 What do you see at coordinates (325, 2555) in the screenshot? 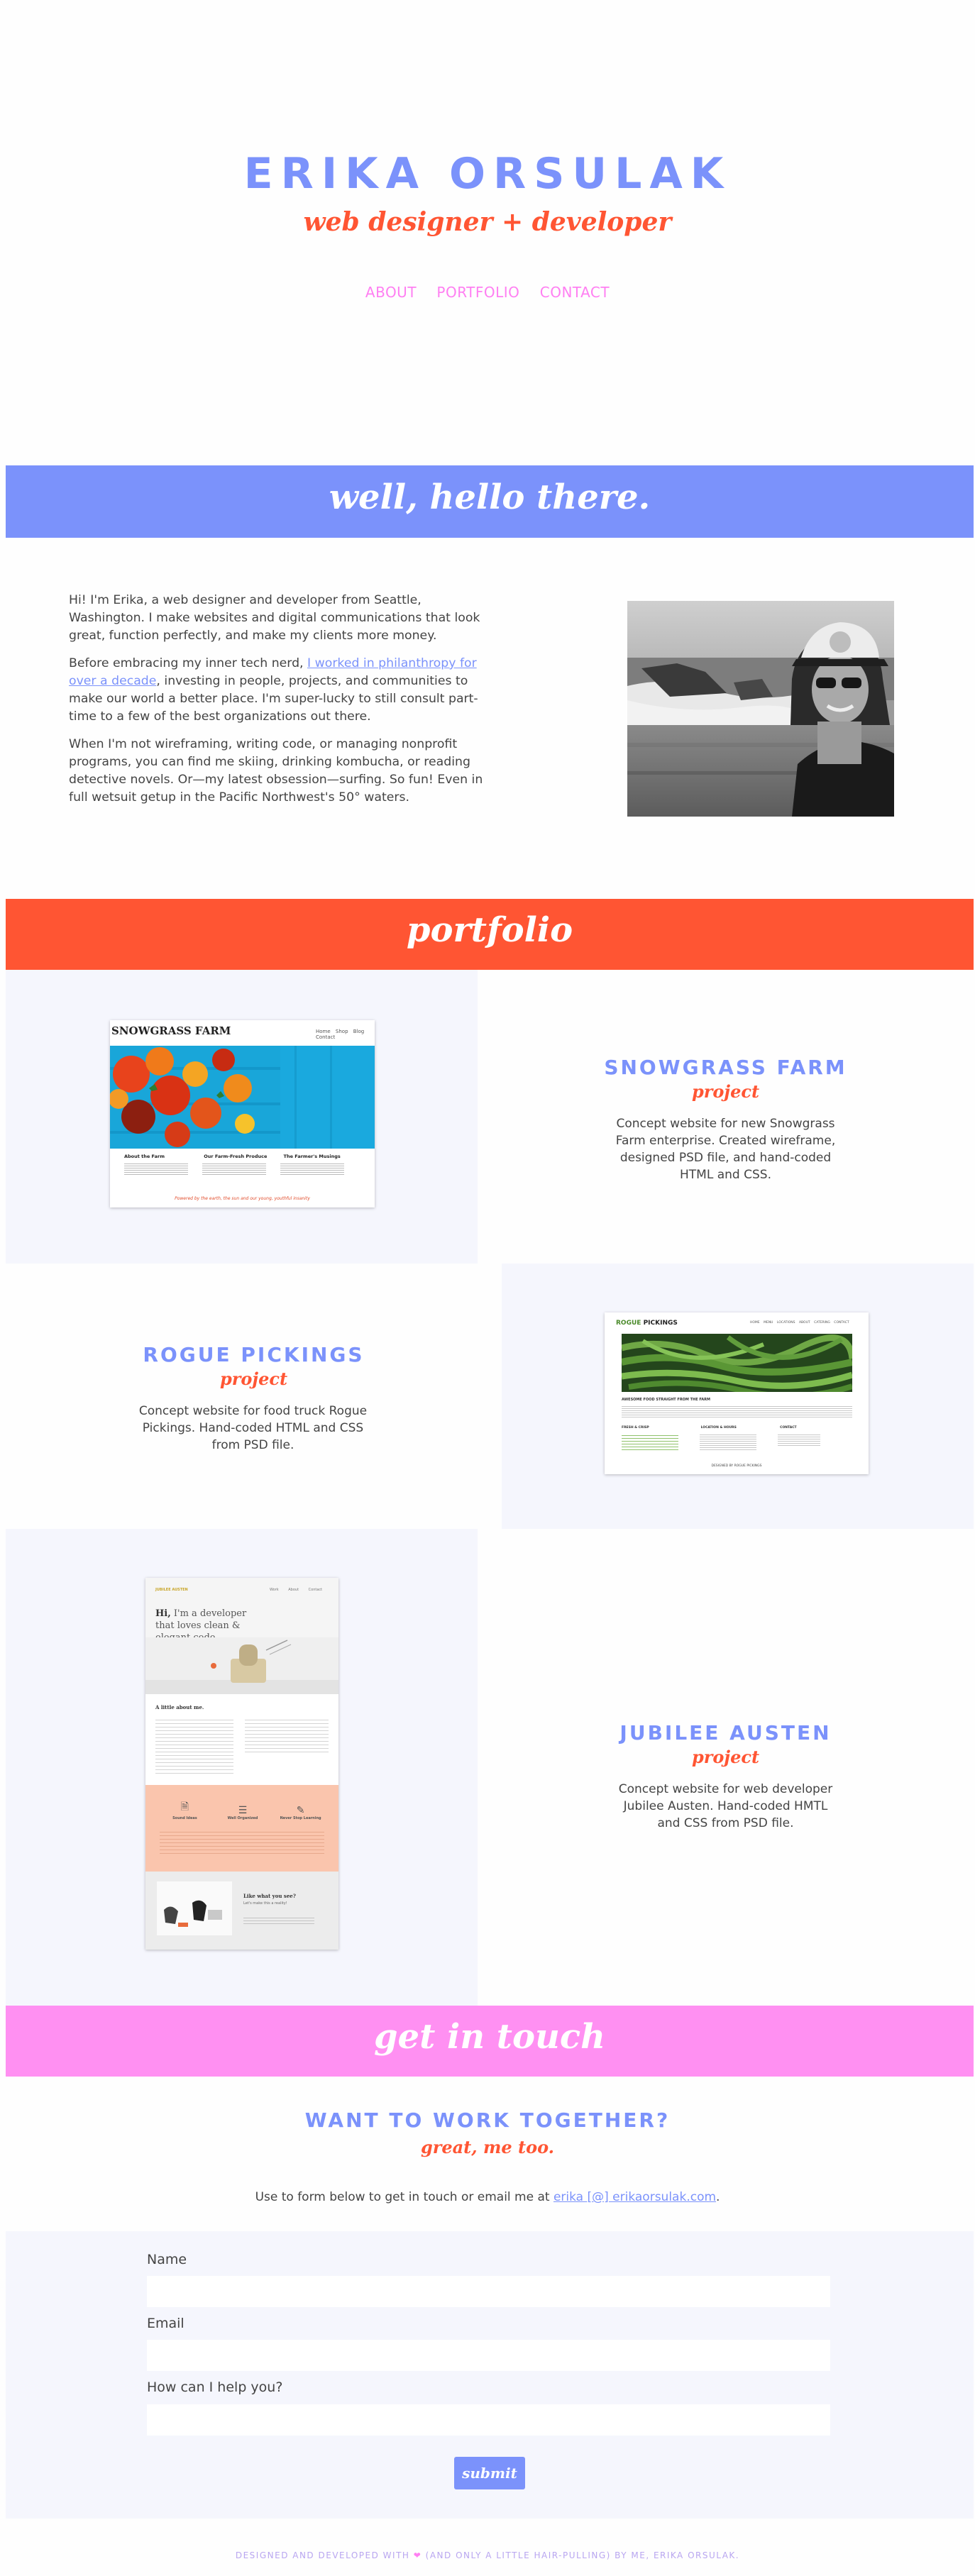
I see `footer-text: DESIGNED AND DEVELOPED WITH` at bounding box center [325, 2555].